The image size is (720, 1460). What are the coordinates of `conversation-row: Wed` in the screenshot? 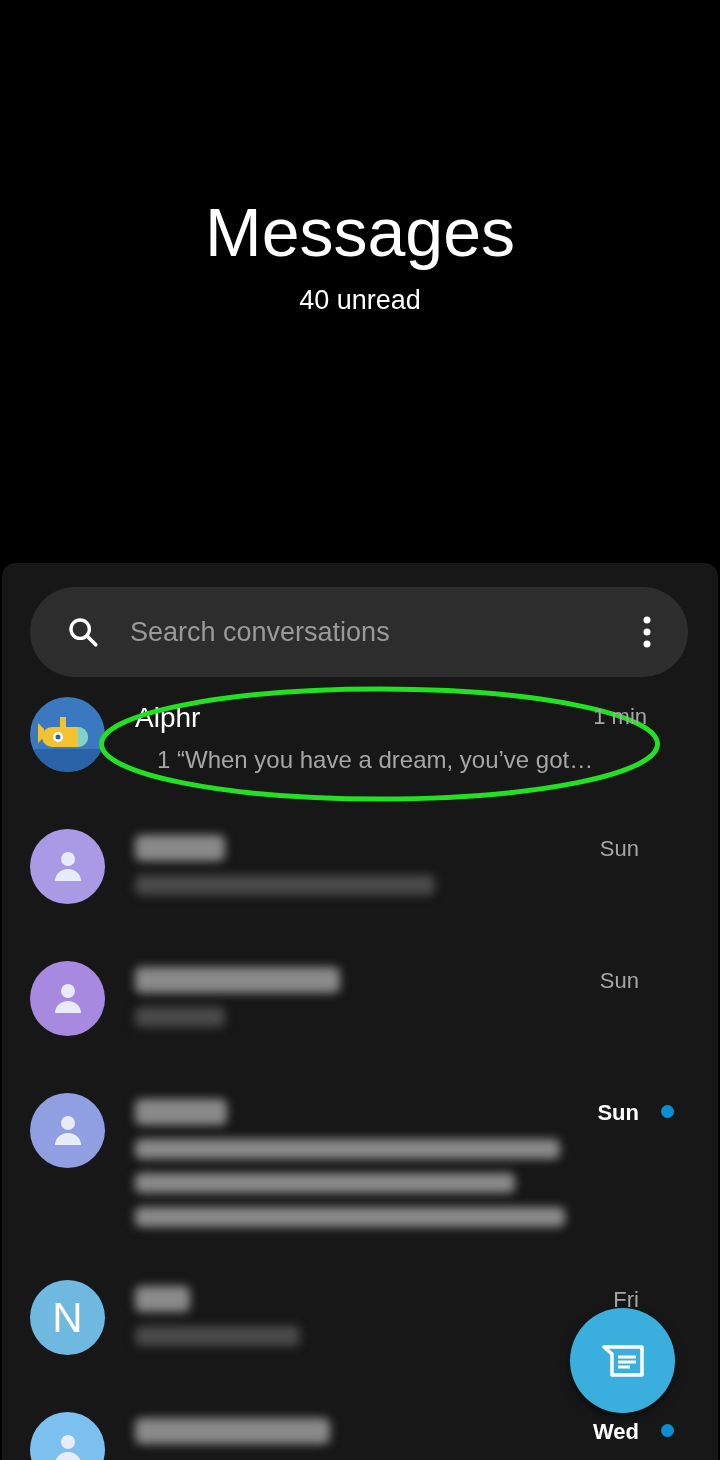 It's located at (360, 1426).